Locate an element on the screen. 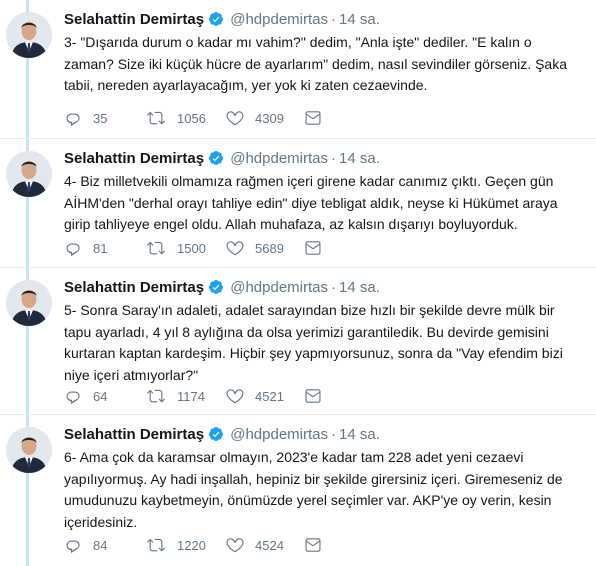  like-count: 5689 is located at coordinates (269, 248).